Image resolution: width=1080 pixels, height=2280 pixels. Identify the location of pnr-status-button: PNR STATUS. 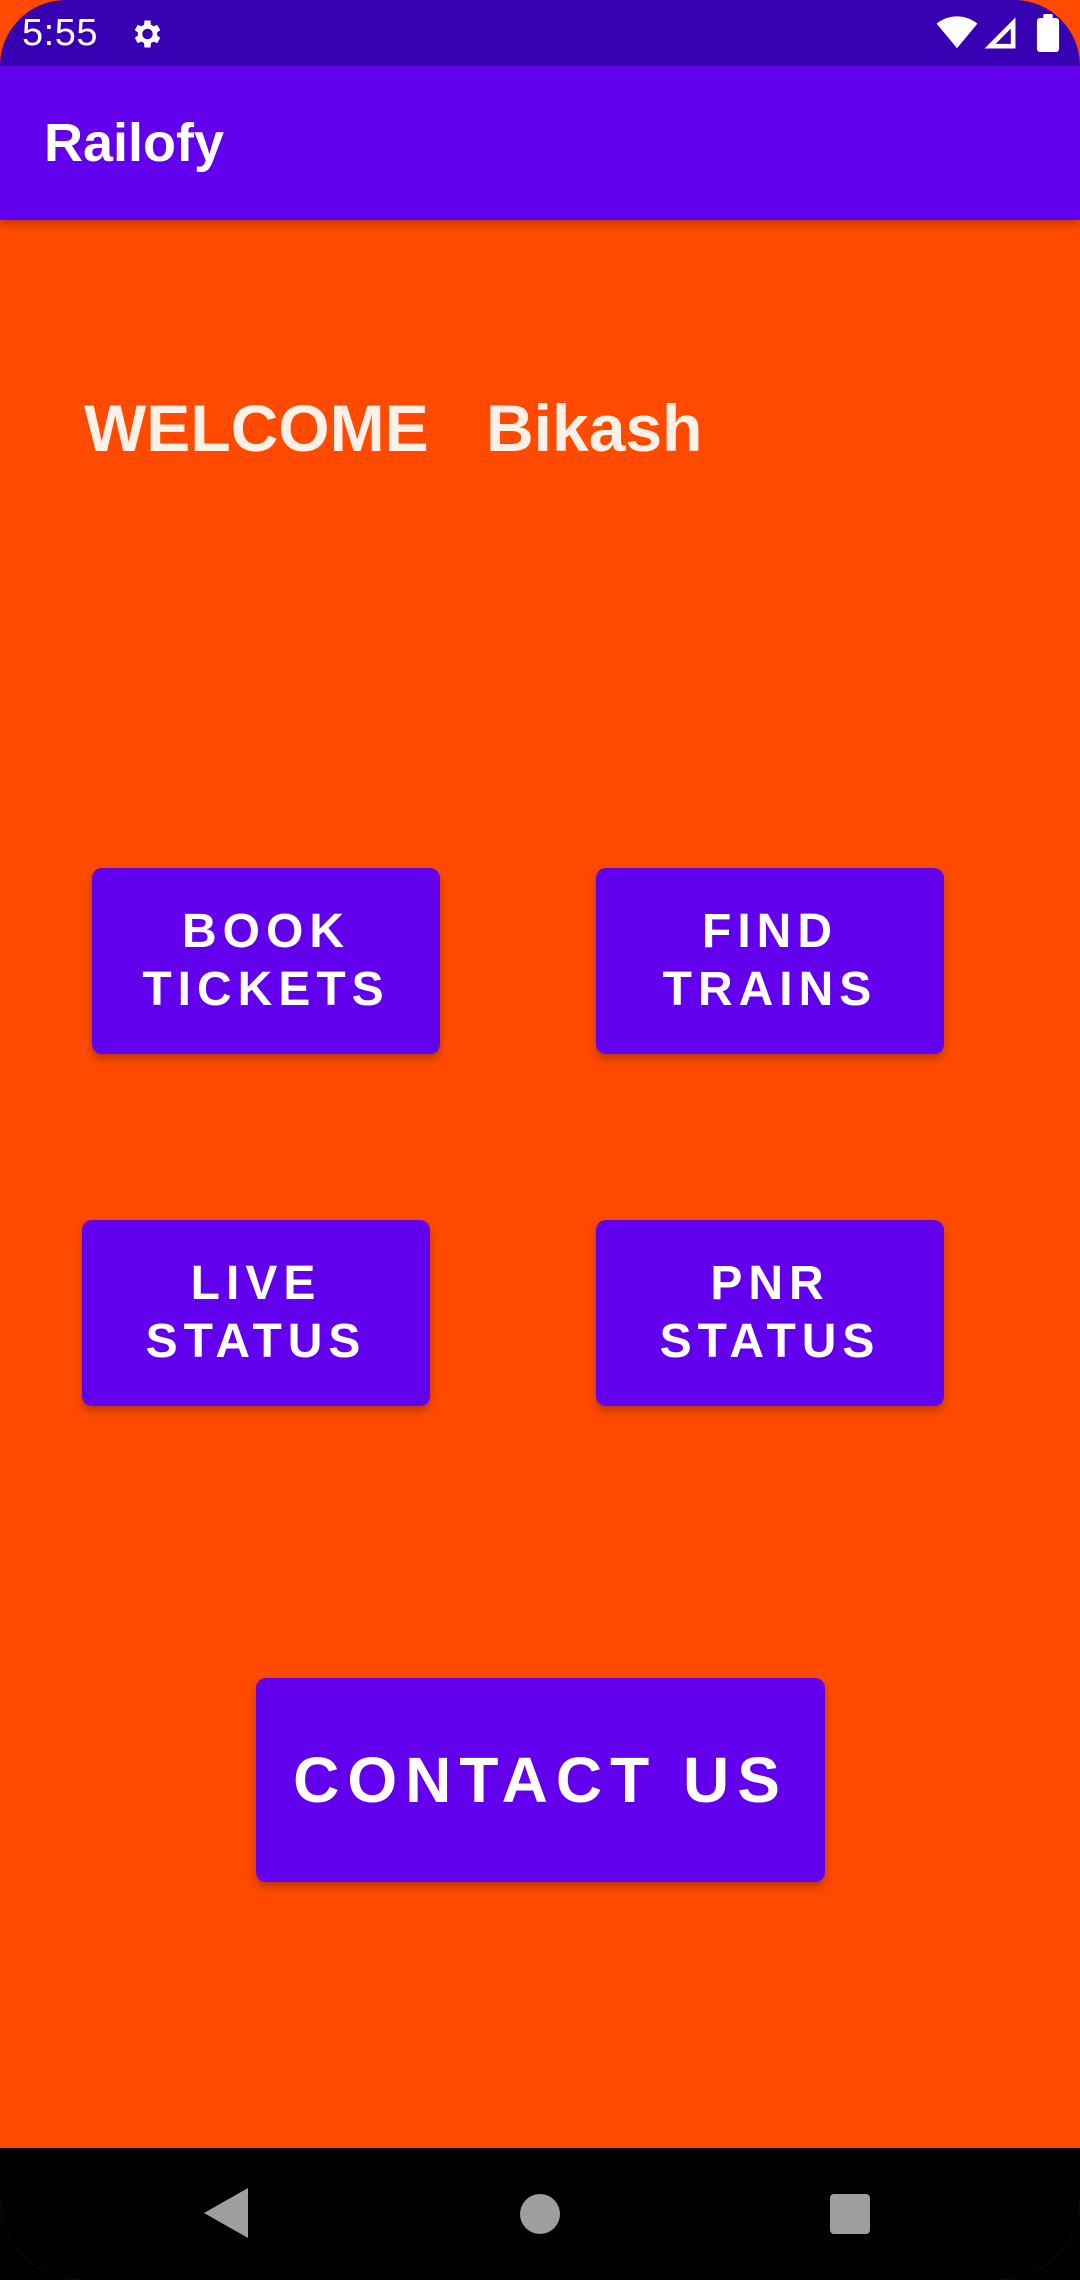
(770, 1313).